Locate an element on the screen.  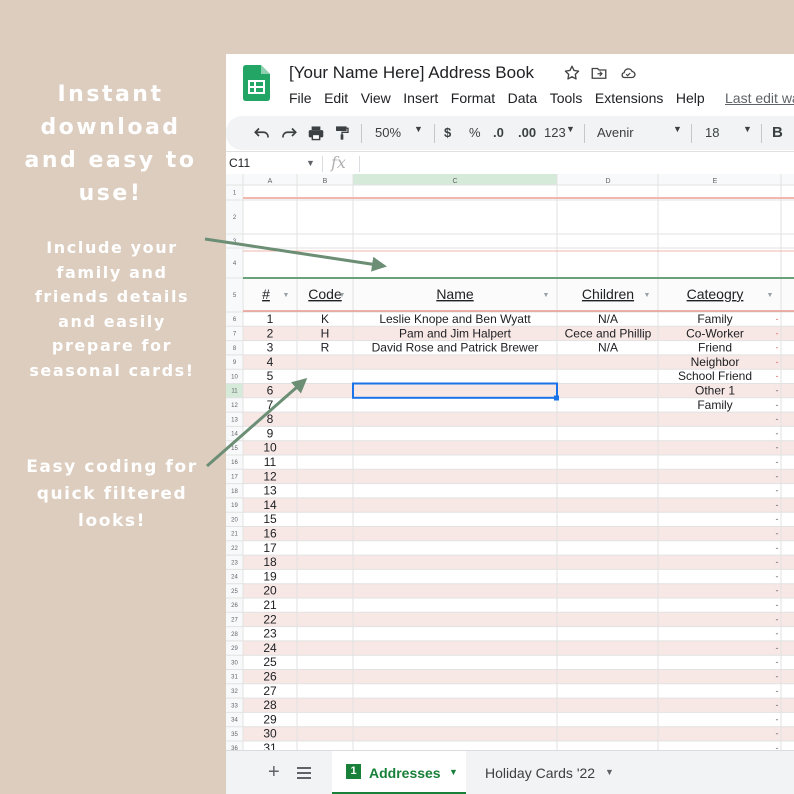
annotation-arrows is located at coordinates (295, 352).